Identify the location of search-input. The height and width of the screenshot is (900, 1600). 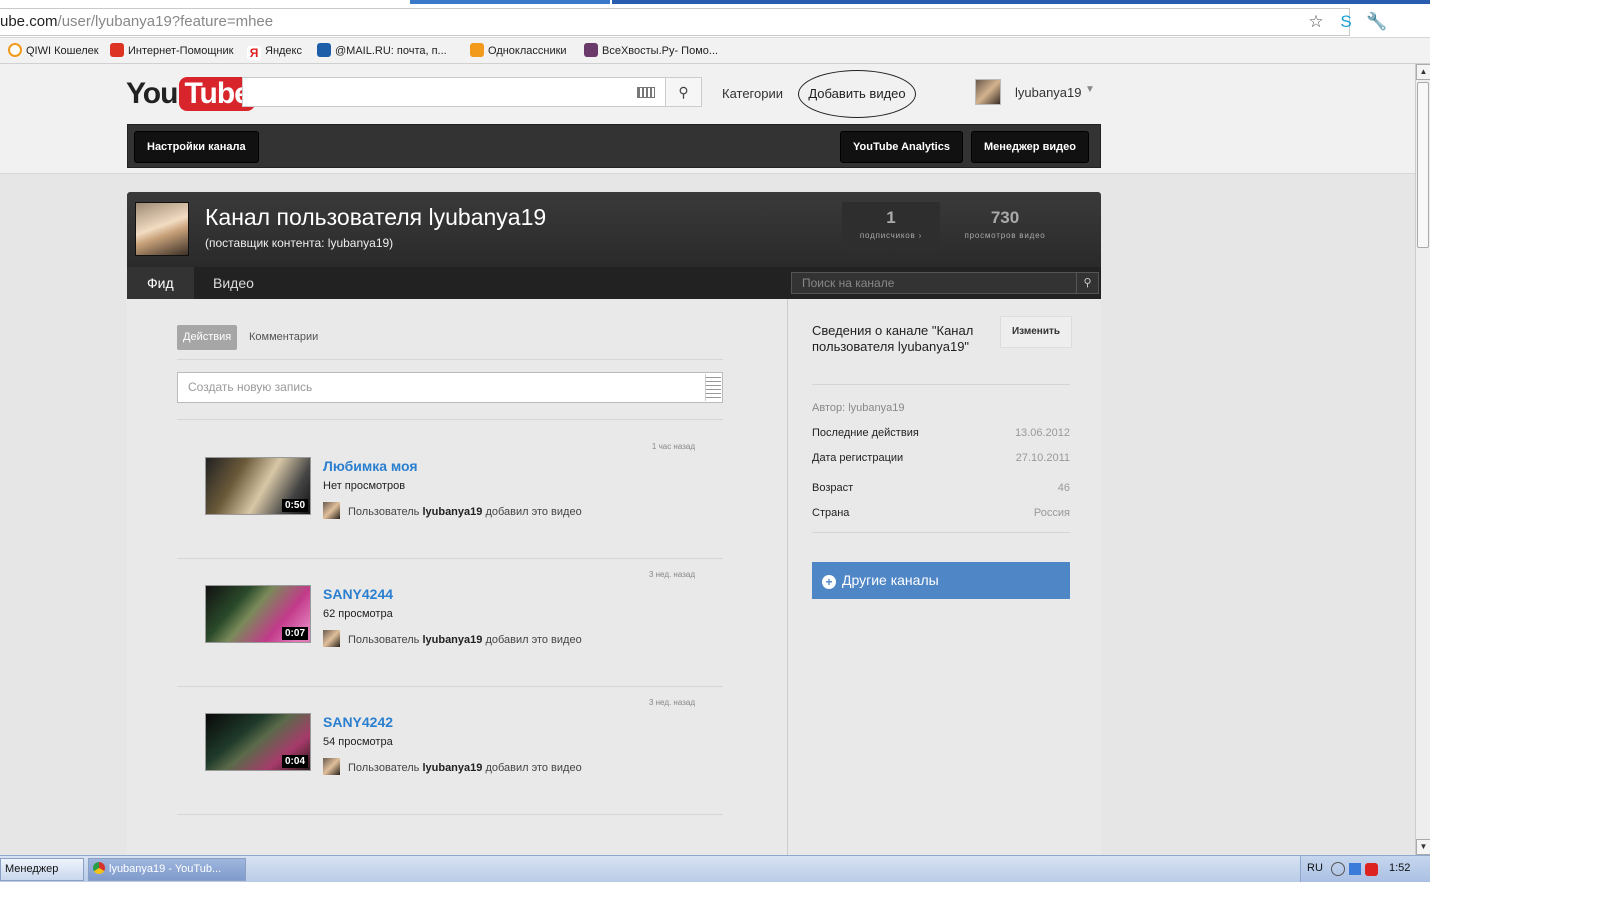
(454, 92).